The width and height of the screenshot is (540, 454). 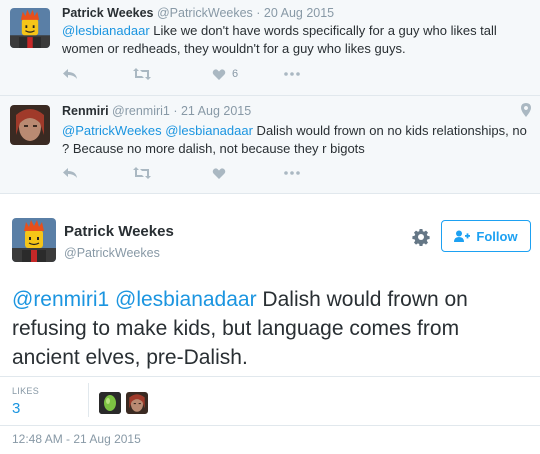 I want to click on gear-icon, so click(x=421, y=237).